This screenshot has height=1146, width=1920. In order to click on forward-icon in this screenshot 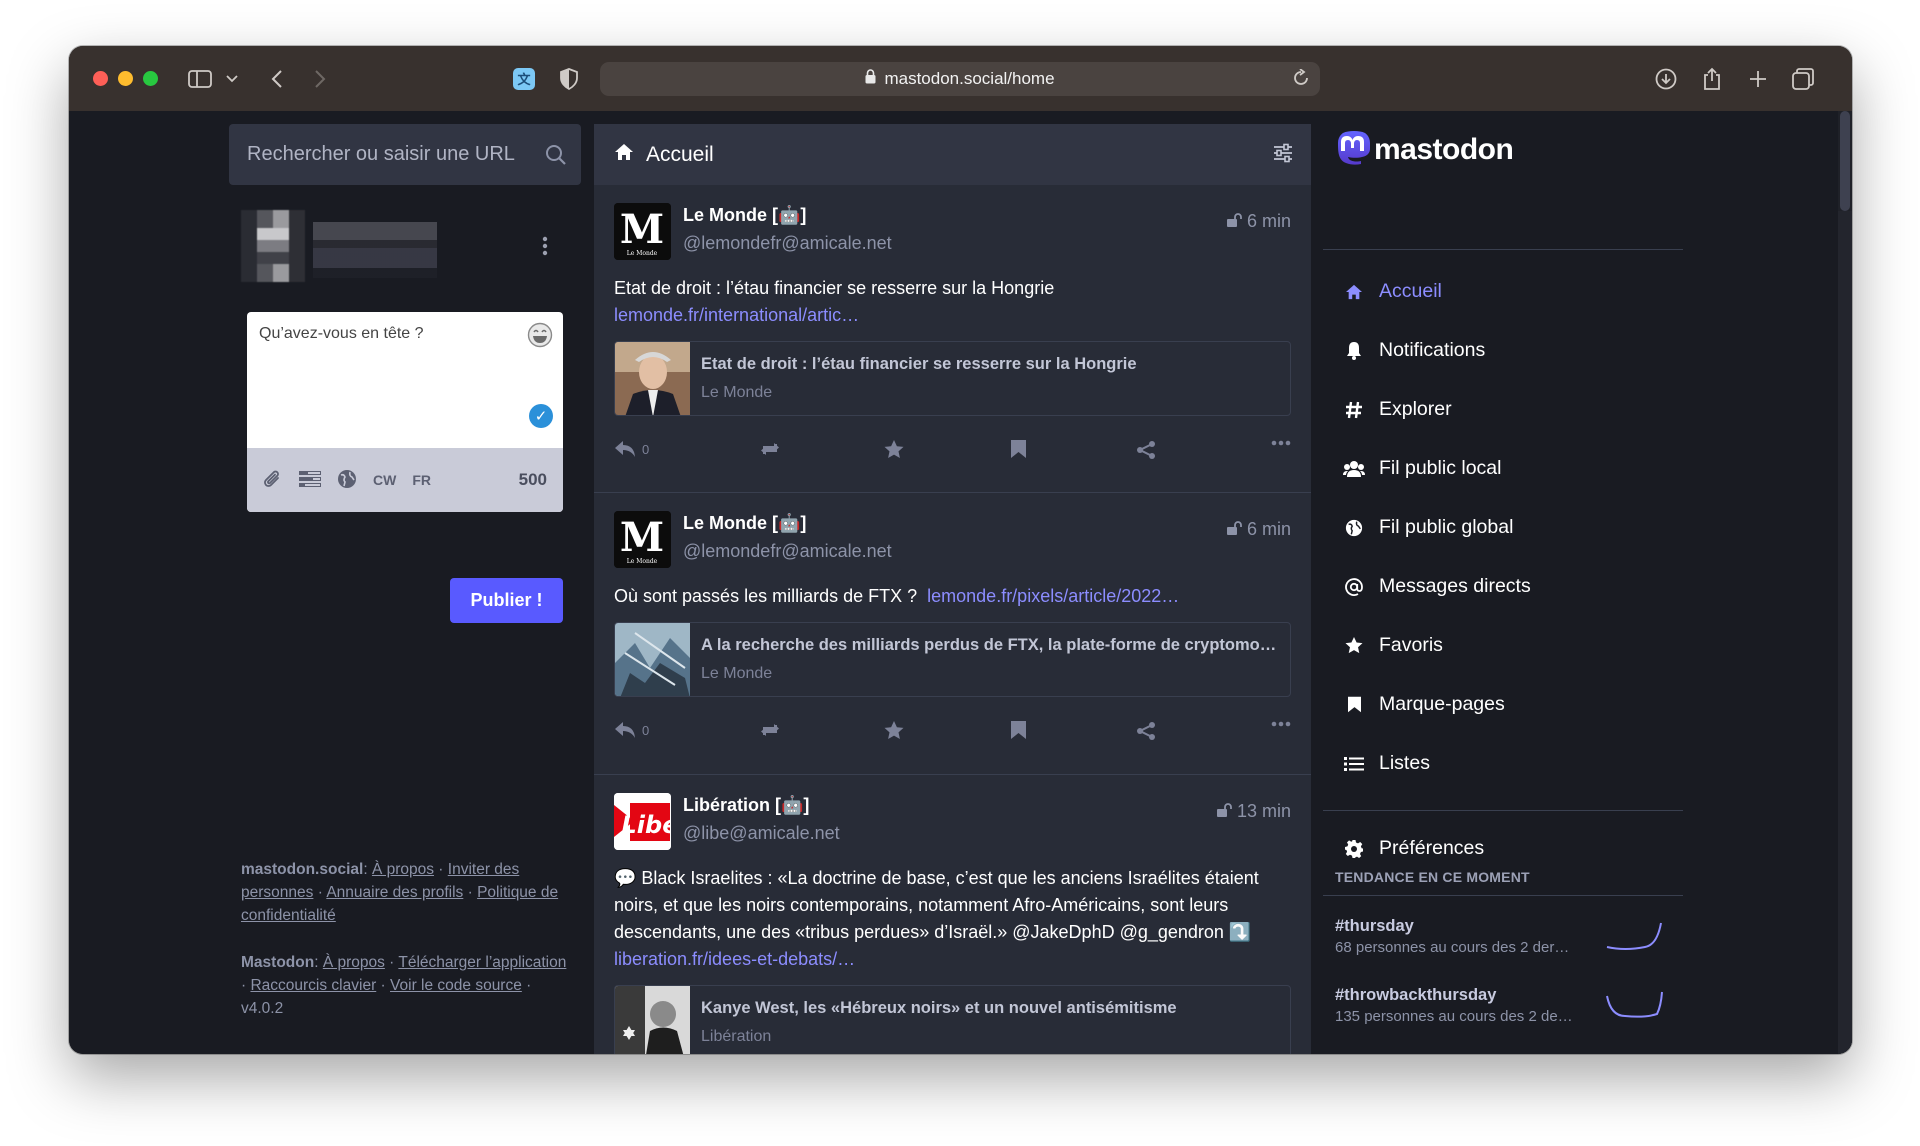, I will do `click(320, 79)`.